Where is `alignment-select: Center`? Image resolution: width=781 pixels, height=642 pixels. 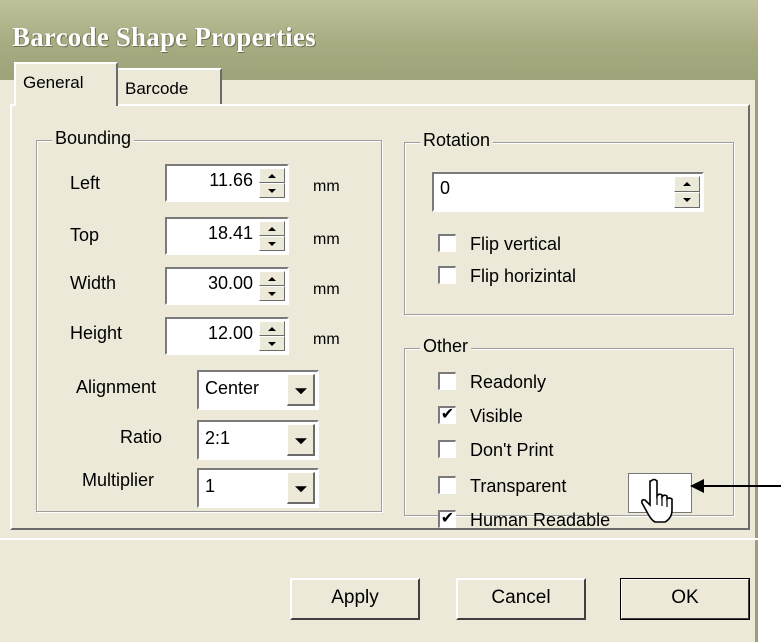 alignment-select: Center is located at coordinates (258, 390).